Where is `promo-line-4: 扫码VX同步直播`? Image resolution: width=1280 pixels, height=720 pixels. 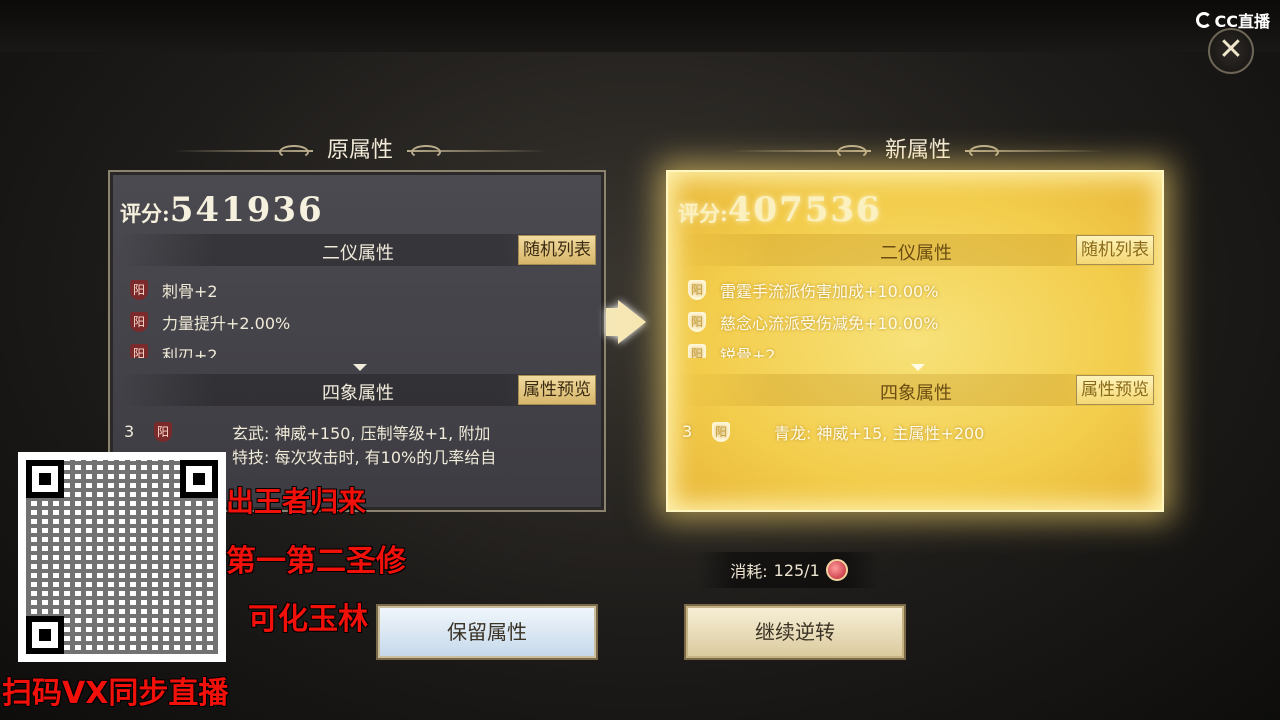 promo-line-4: 扫码VX同步直播 is located at coordinates (115, 693).